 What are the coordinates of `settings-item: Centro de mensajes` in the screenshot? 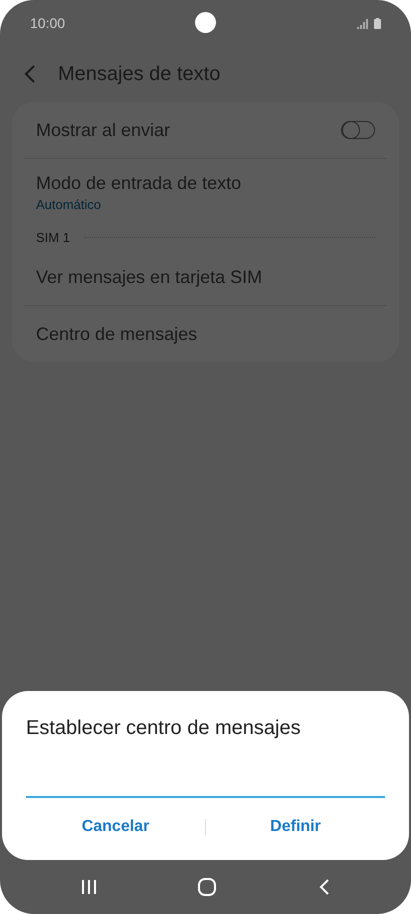 It's located at (205, 334).